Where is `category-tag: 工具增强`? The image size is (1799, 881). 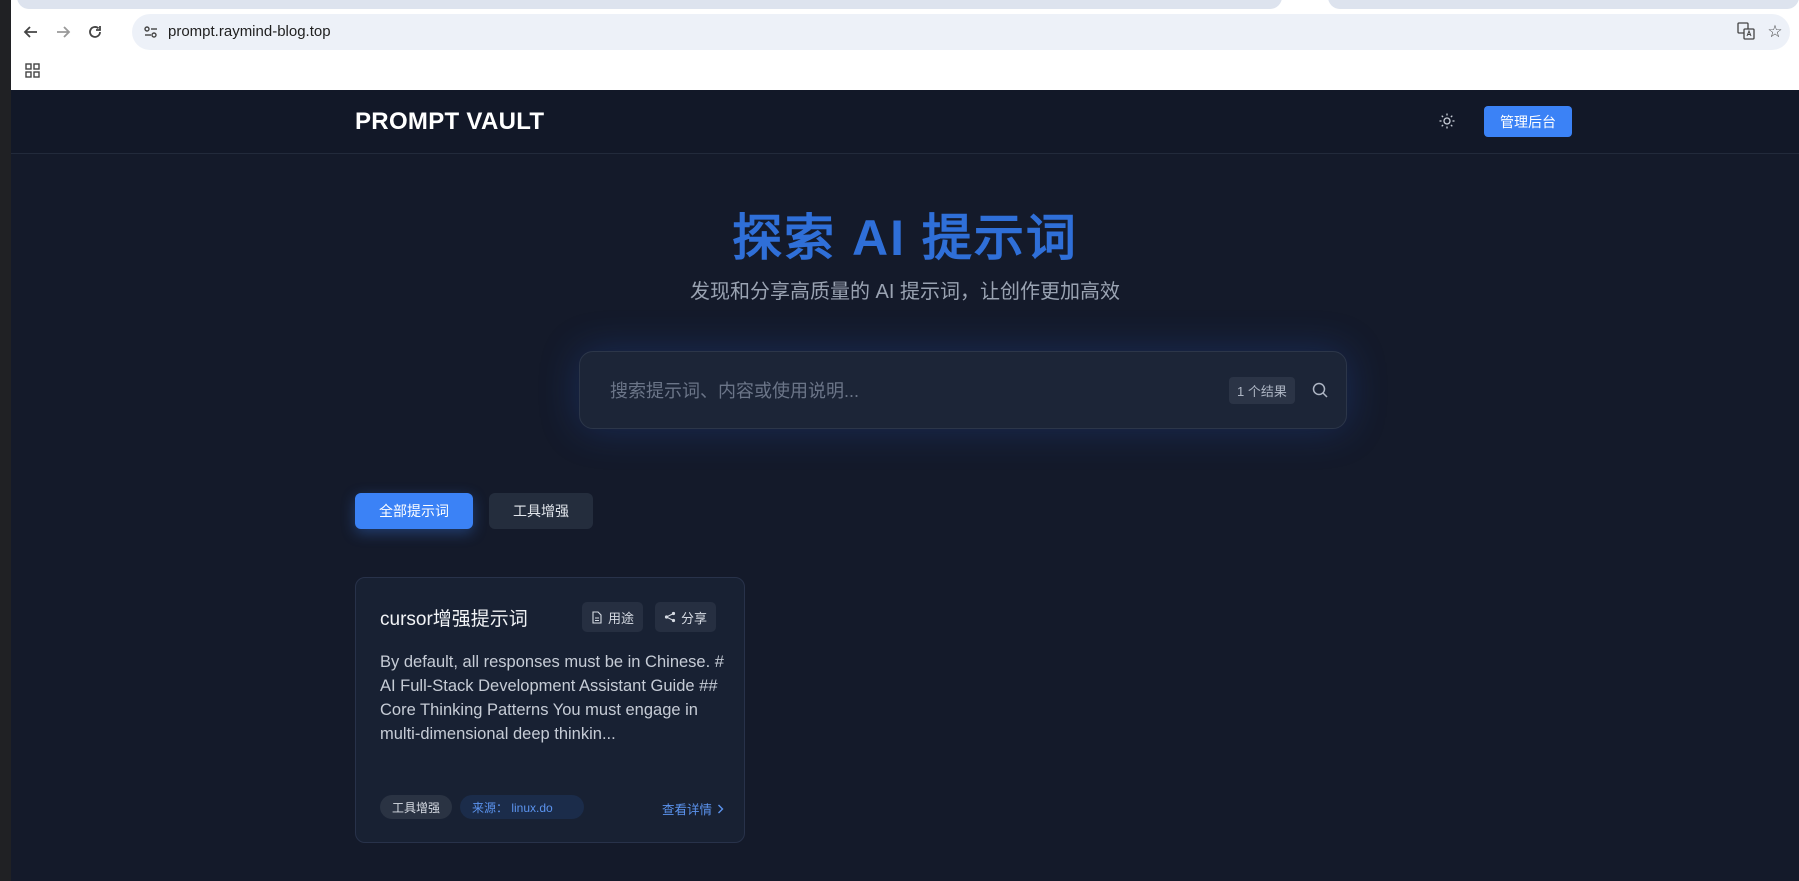 category-tag: 工具增强 is located at coordinates (416, 807).